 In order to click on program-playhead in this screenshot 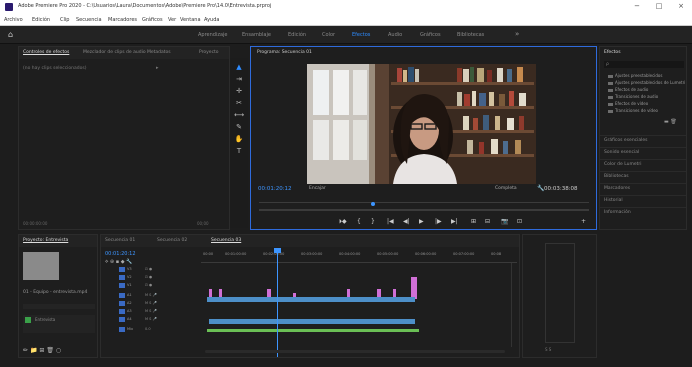, I will do `click(373, 204)`.